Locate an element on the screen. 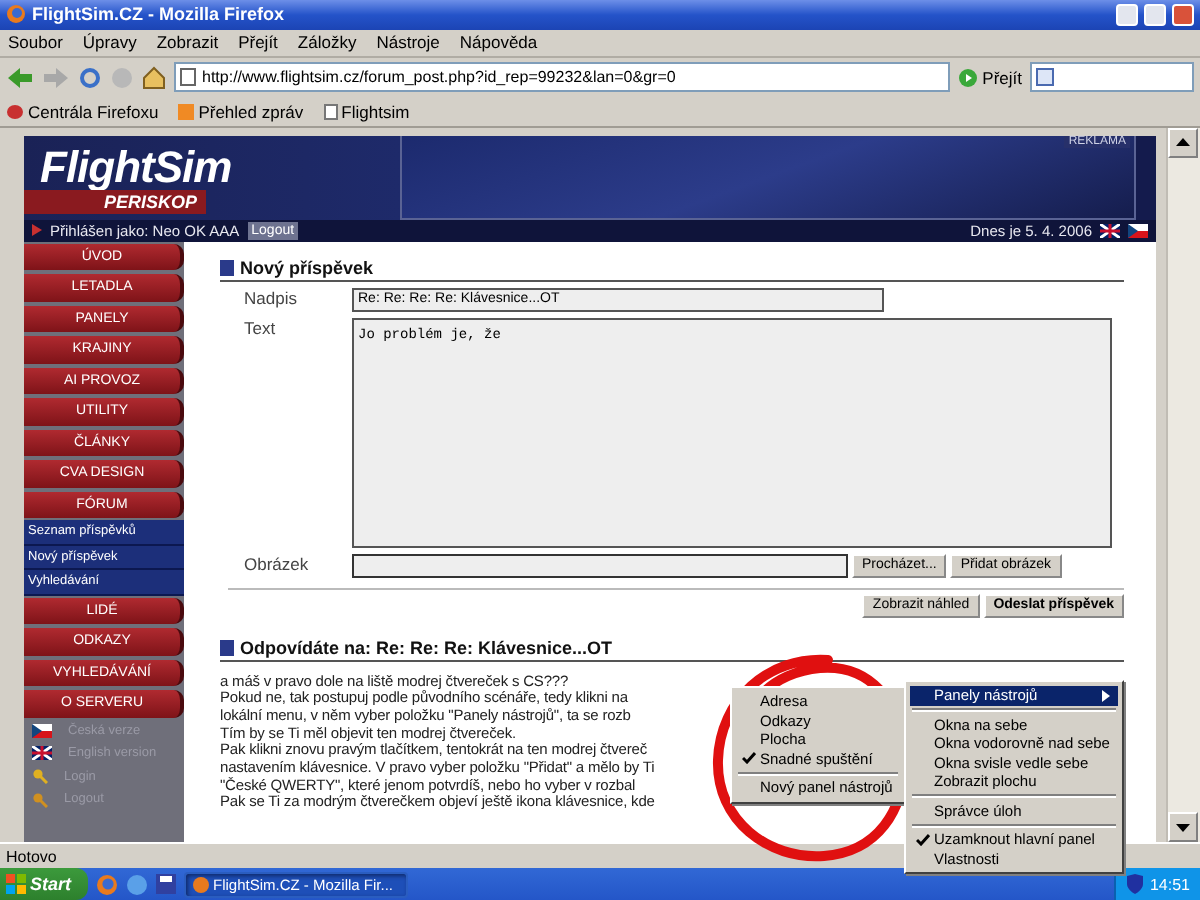 The height and width of the screenshot is (900, 1200). section-heading: Odpovídáte na: Re: Re: Re: Klávesnice...OT is located at coordinates (426, 647).